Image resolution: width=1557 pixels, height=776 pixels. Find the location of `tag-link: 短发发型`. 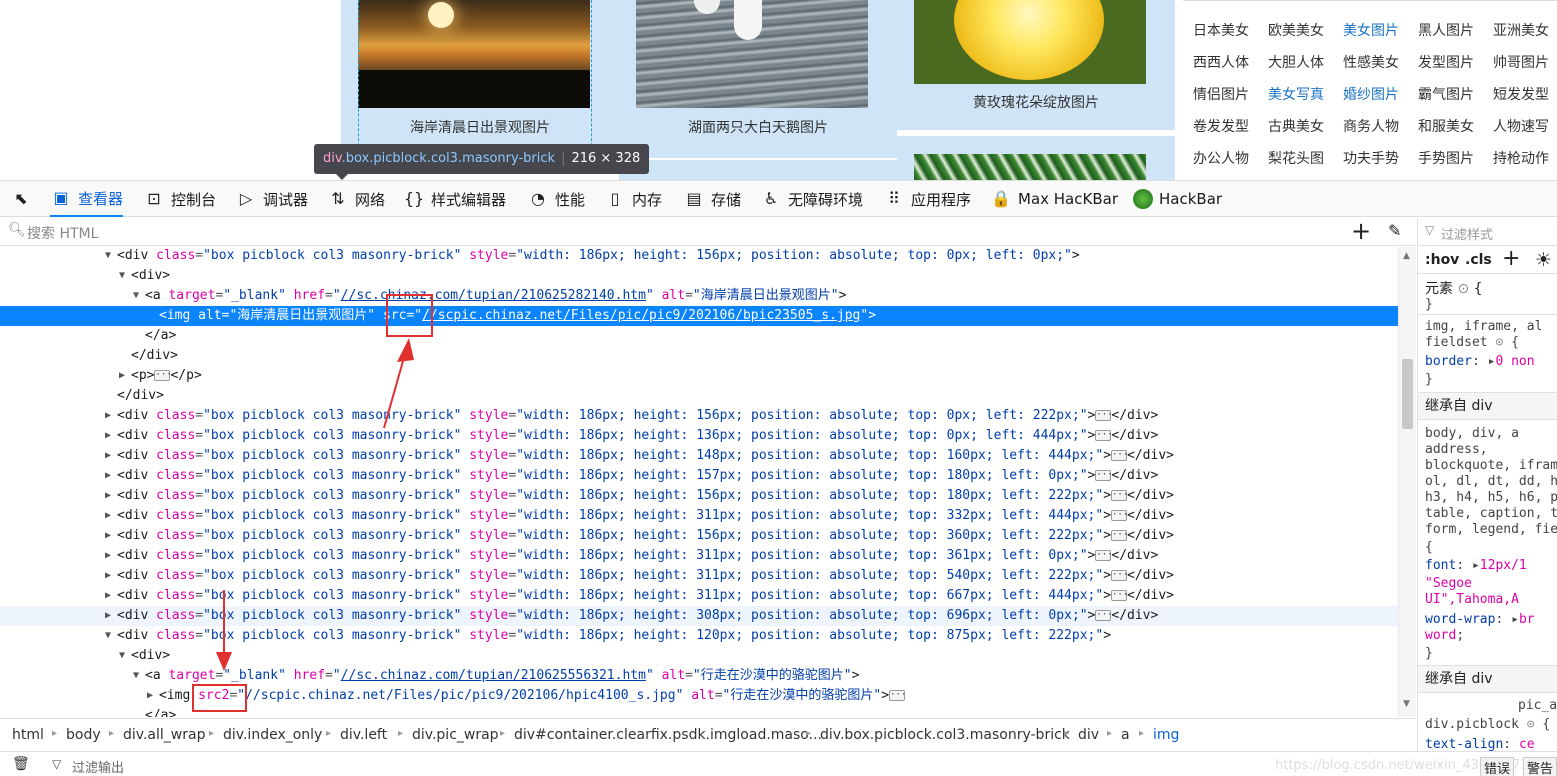

tag-link: 短发发型 is located at coordinates (1521, 94).